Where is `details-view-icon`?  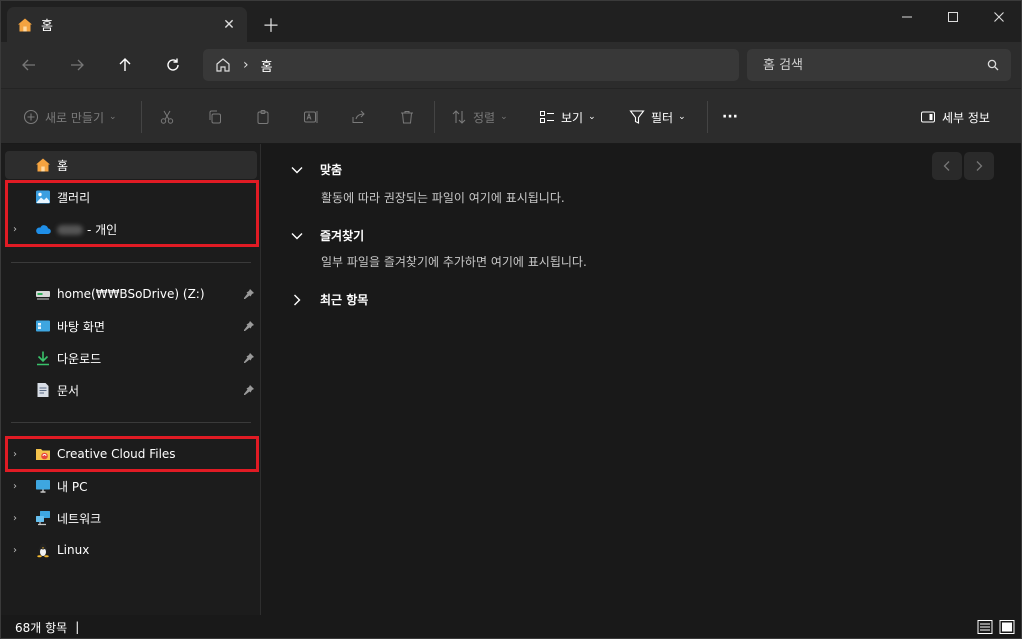
details-view-icon is located at coordinates (985, 627).